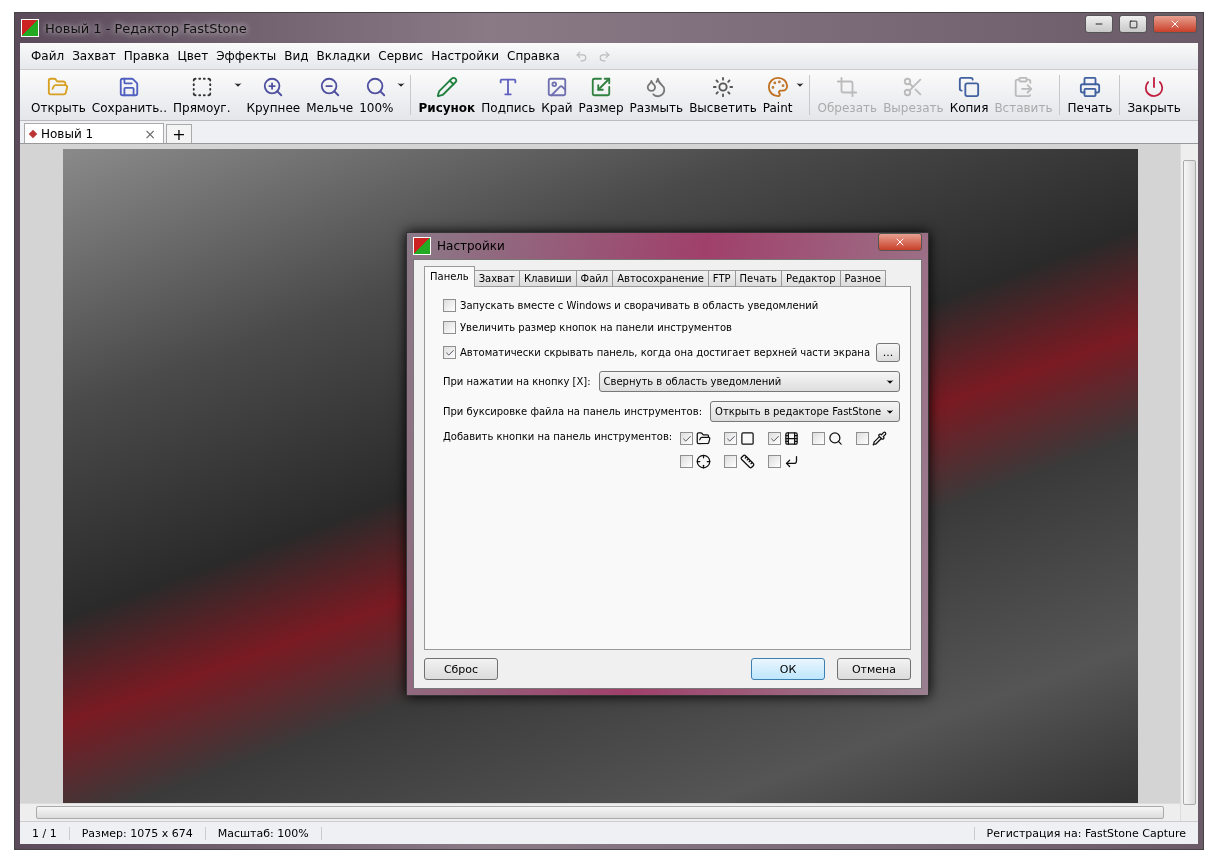 The image size is (1221, 865). I want to click on new-tab-button: +, so click(179, 133).